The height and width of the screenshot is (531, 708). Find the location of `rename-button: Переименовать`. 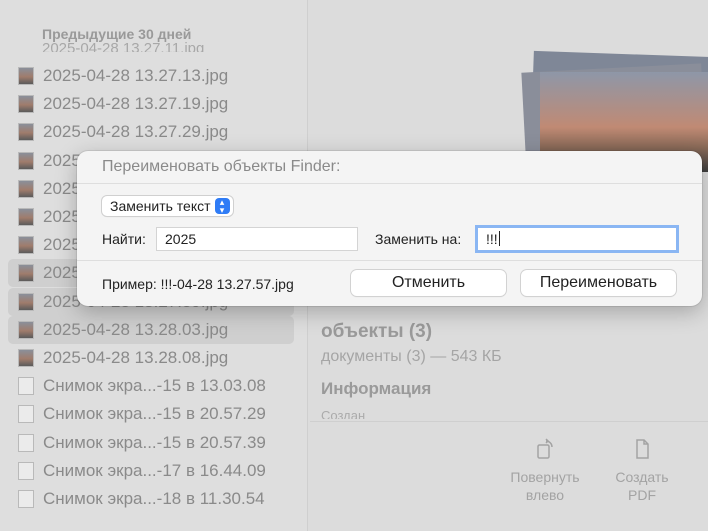

rename-button: Переименовать is located at coordinates (598, 283).